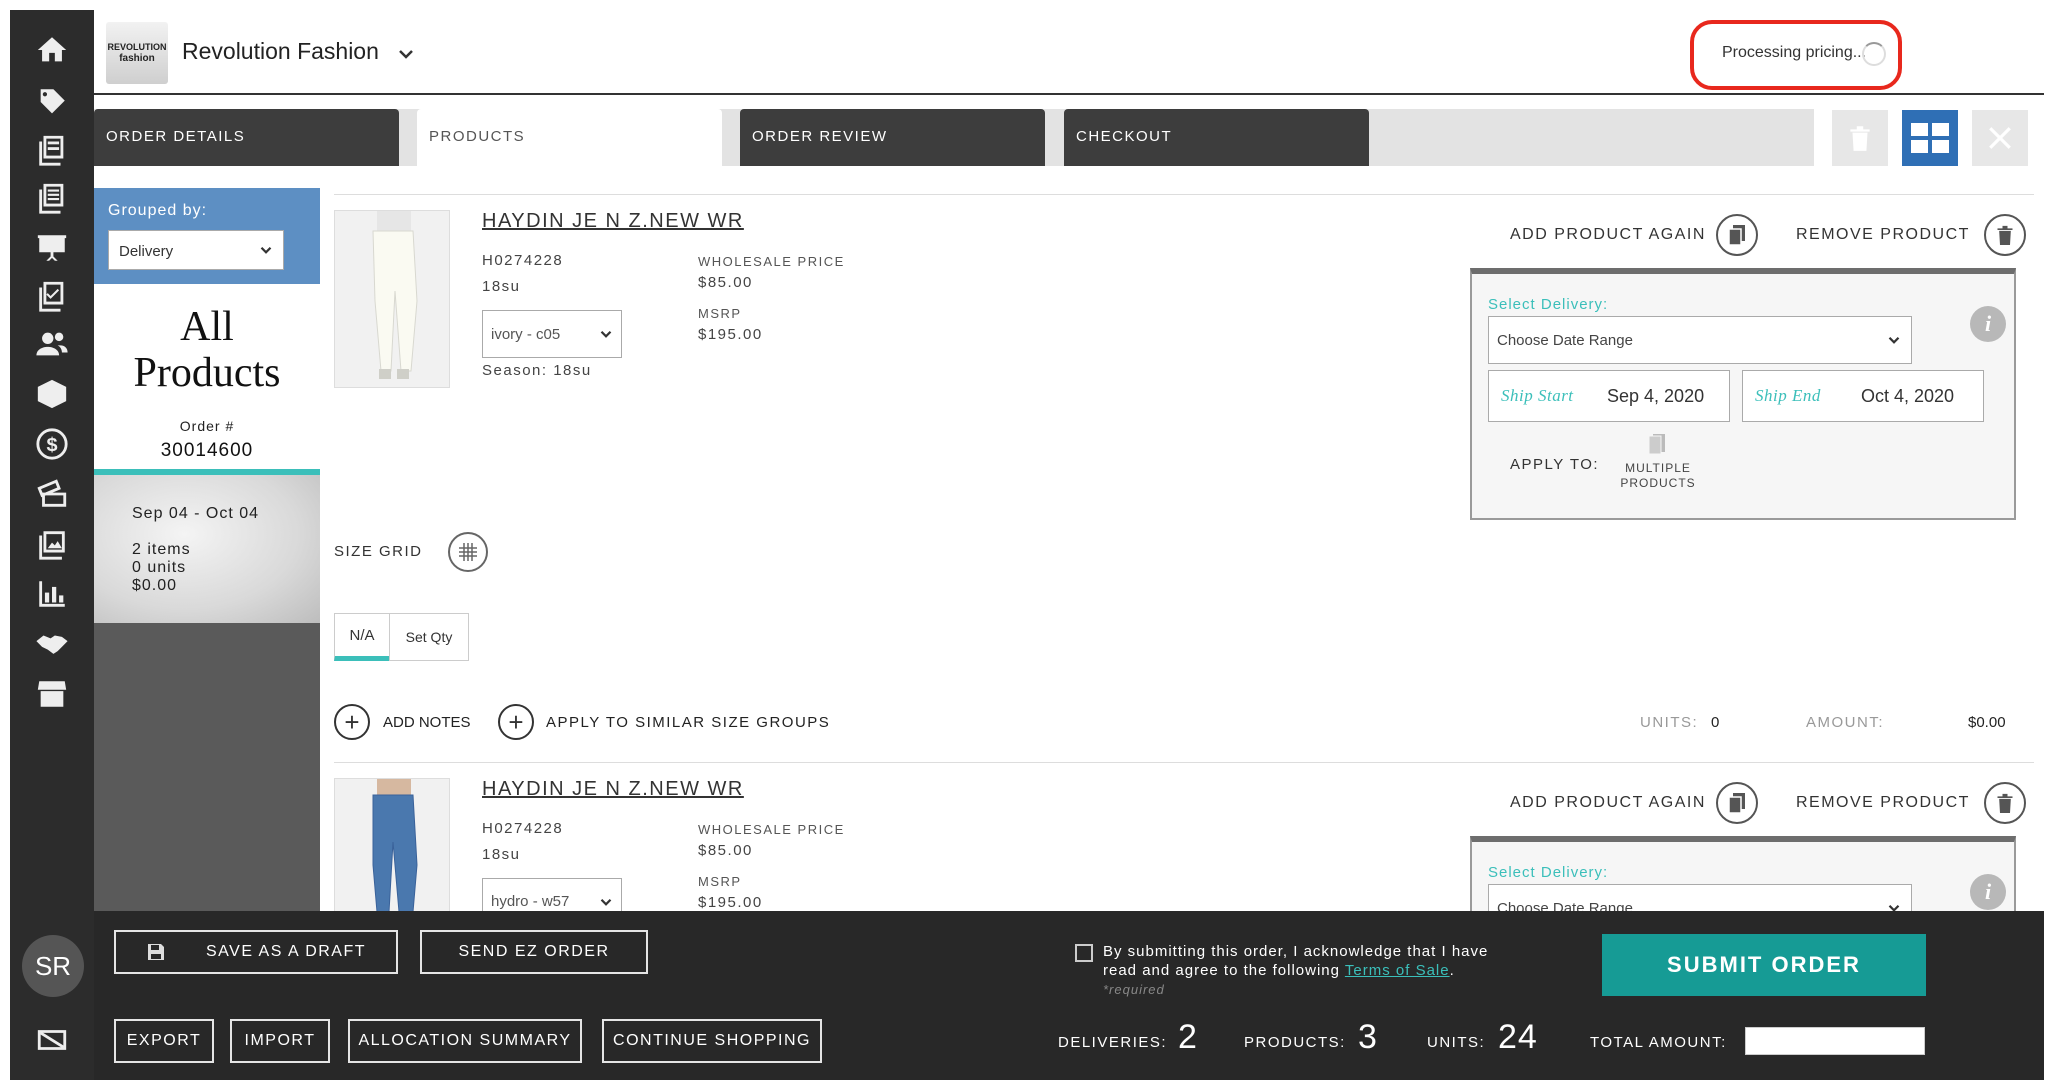 This screenshot has height=1090, width=2048. What do you see at coordinates (1084, 953) in the screenshot?
I see `terms-checkbox` at bounding box center [1084, 953].